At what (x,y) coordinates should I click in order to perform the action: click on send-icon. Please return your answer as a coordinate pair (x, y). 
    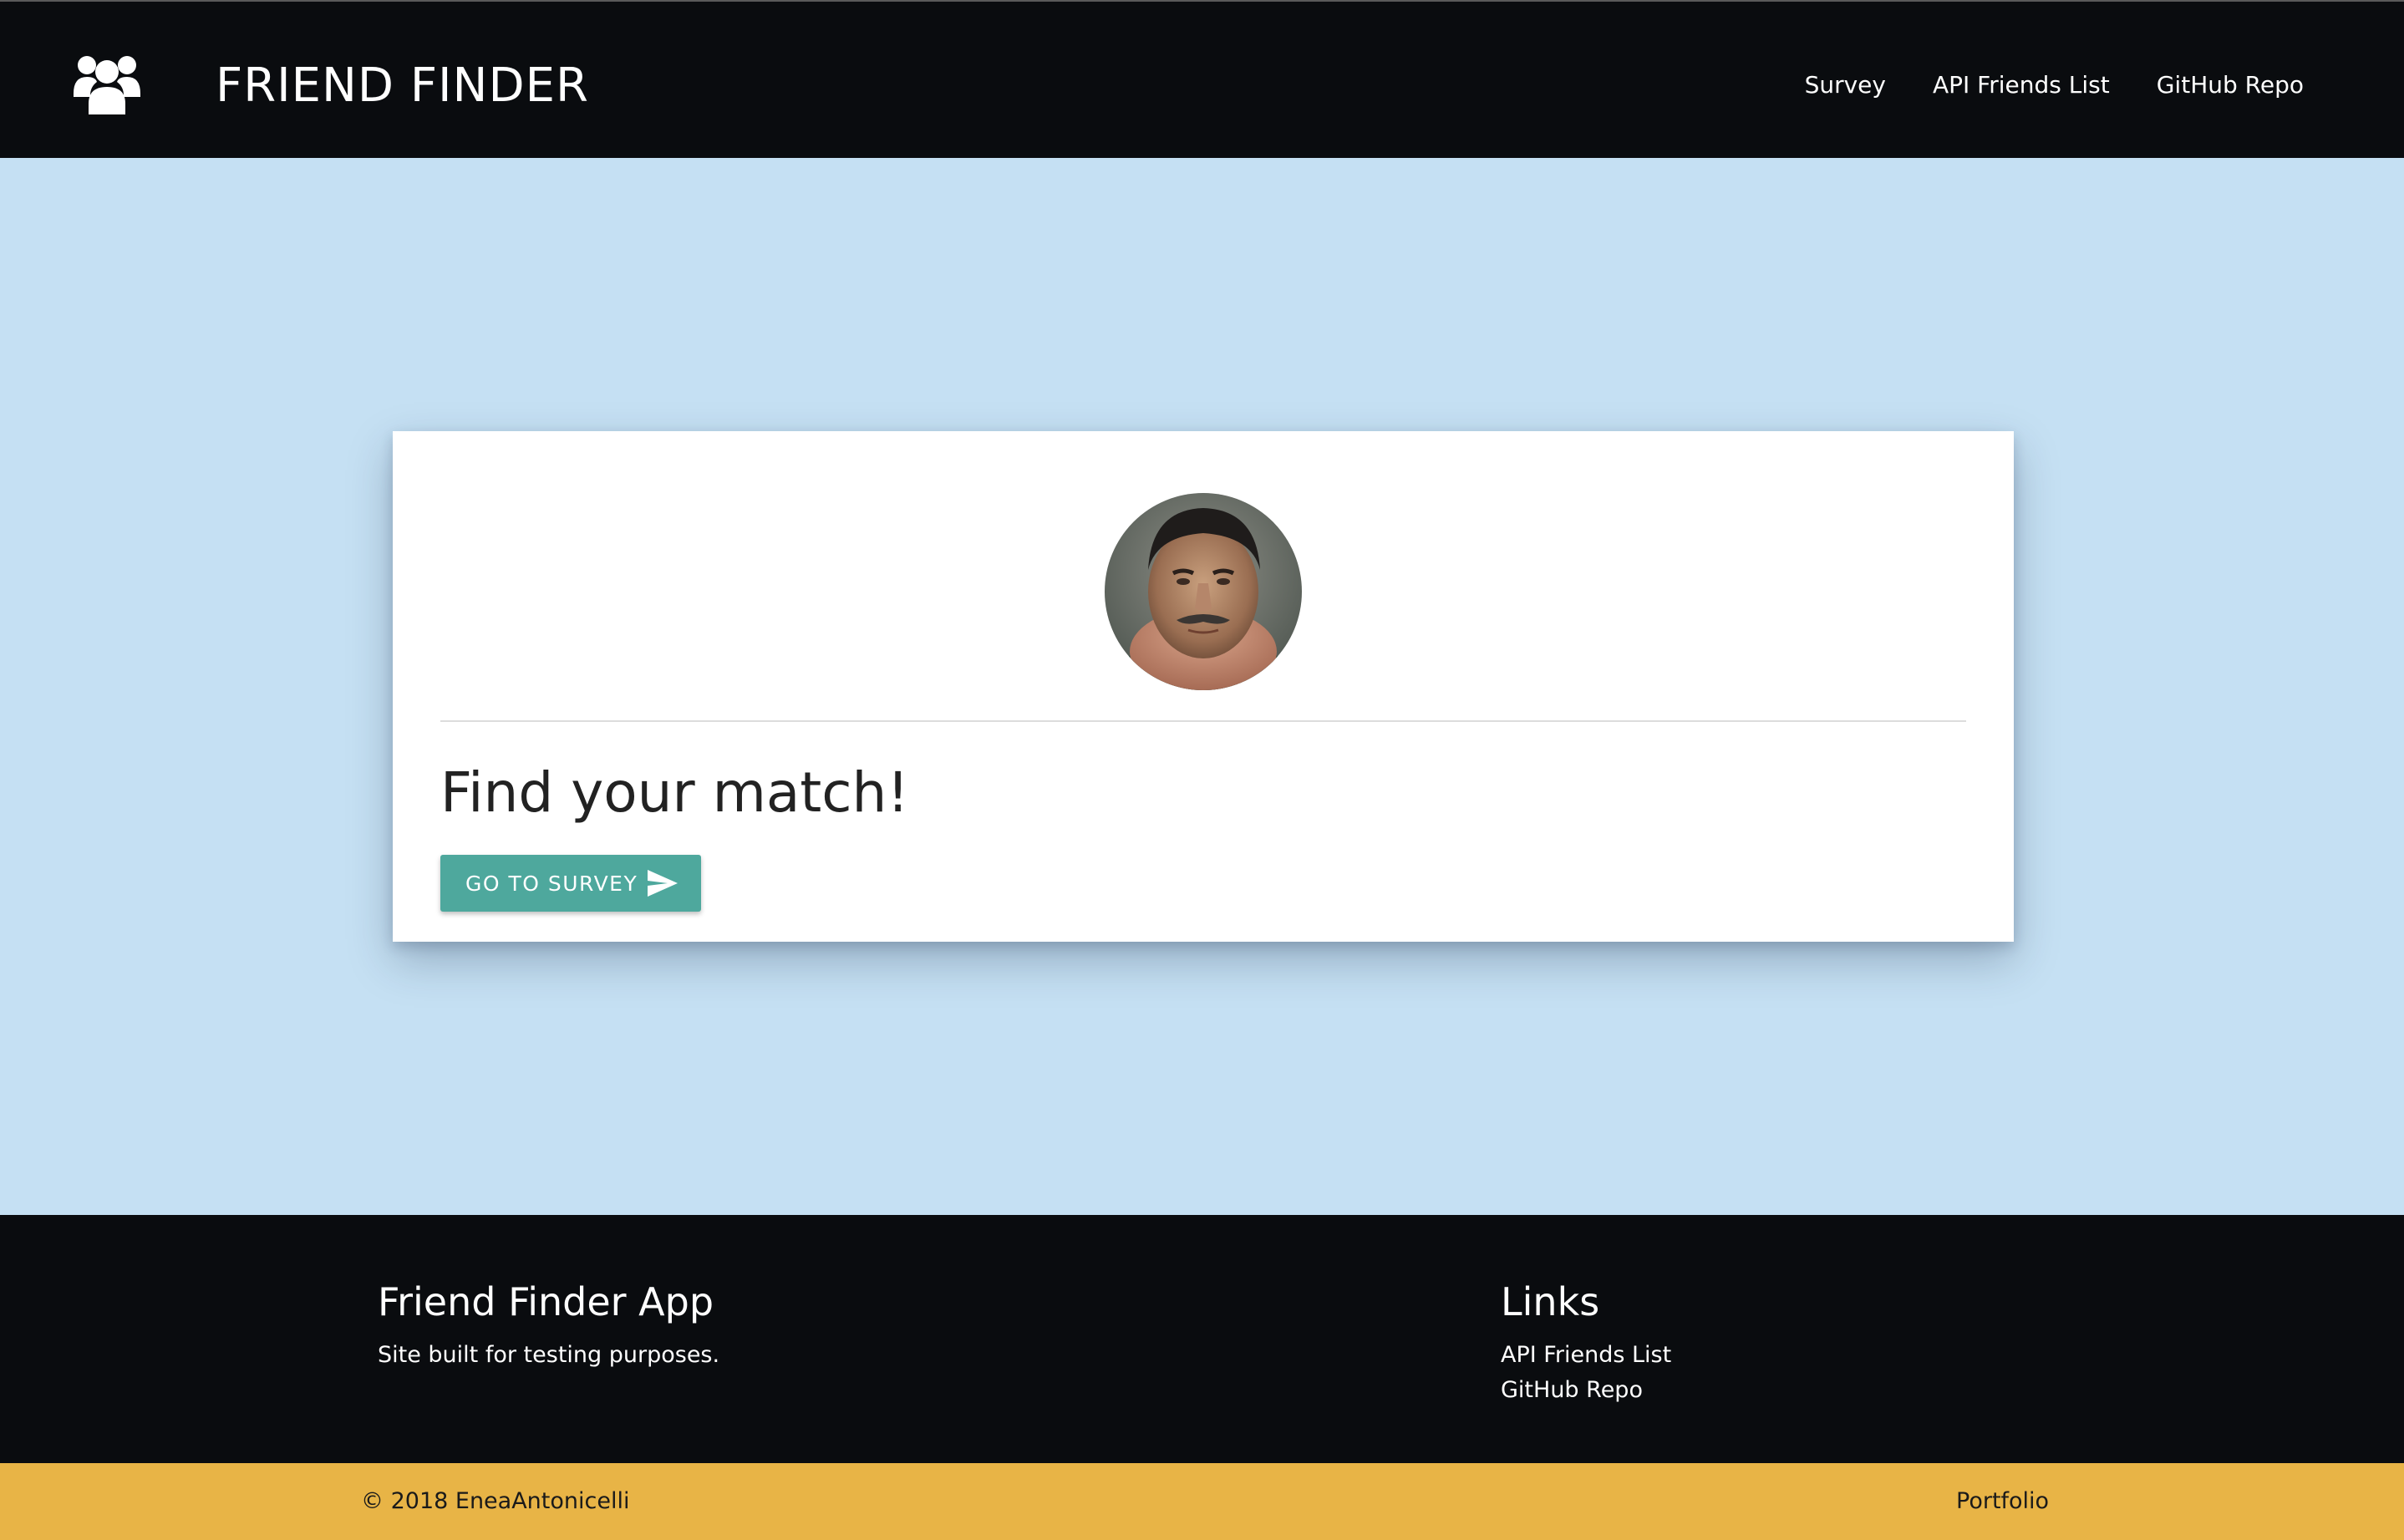
    Looking at the image, I should click on (663, 883).